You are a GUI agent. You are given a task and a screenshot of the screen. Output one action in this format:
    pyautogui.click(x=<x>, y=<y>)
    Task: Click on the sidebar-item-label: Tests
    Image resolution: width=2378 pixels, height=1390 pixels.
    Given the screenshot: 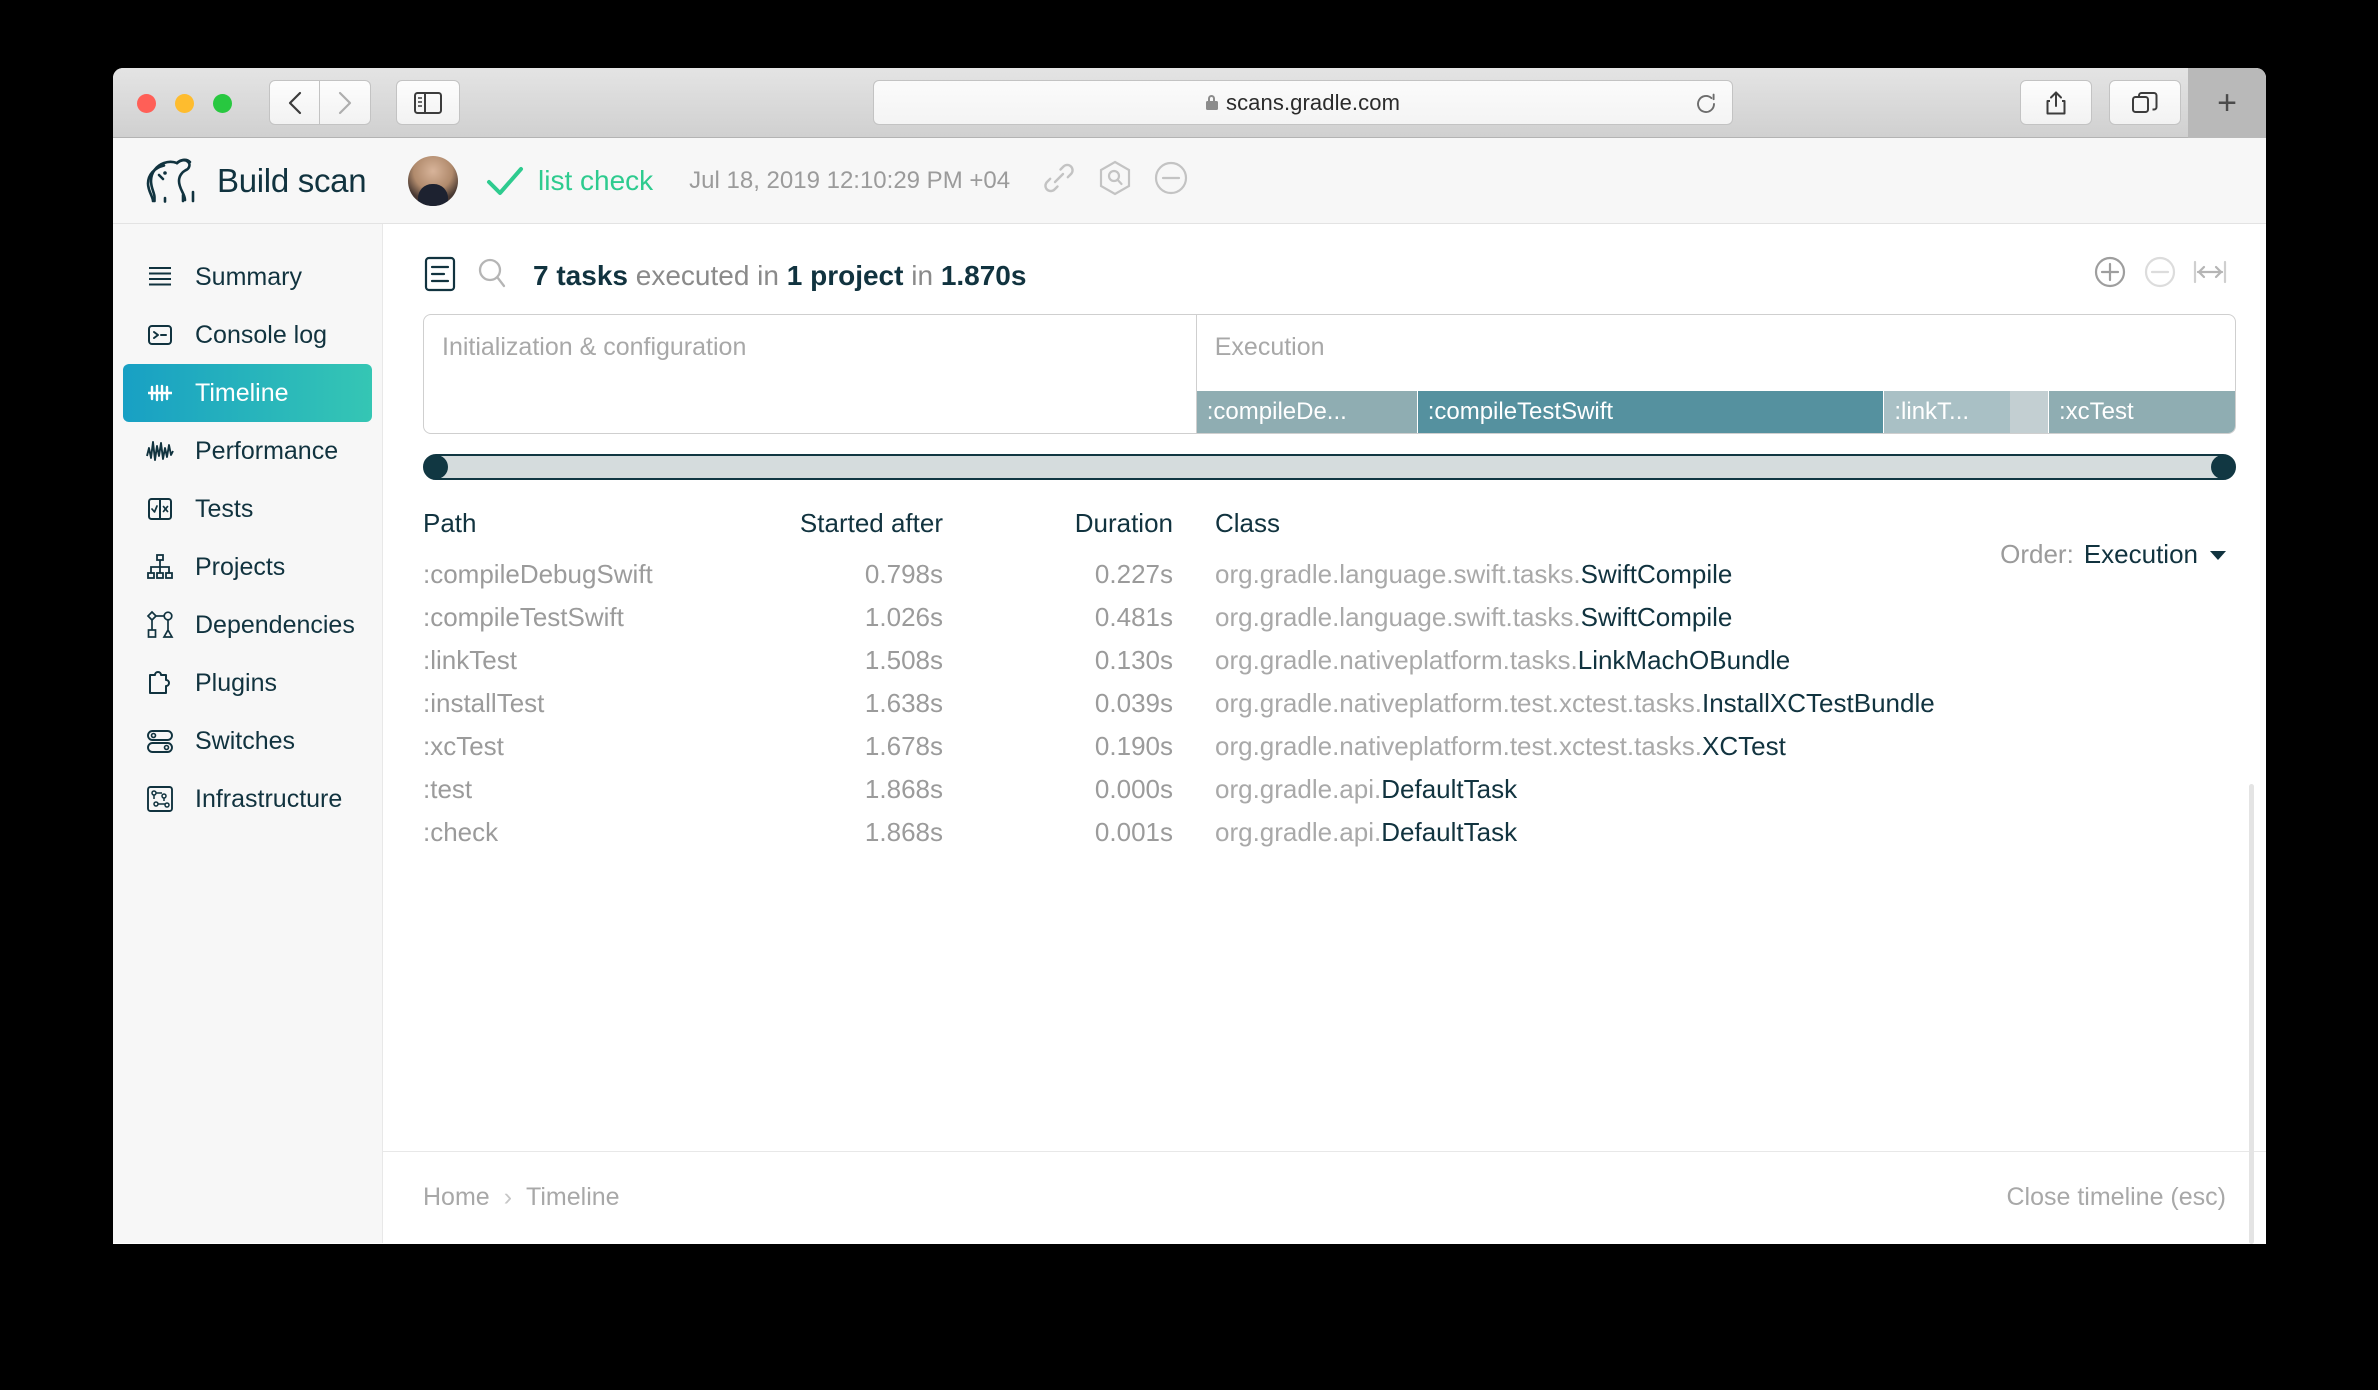 What is the action you would take?
    pyautogui.click(x=224, y=508)
    